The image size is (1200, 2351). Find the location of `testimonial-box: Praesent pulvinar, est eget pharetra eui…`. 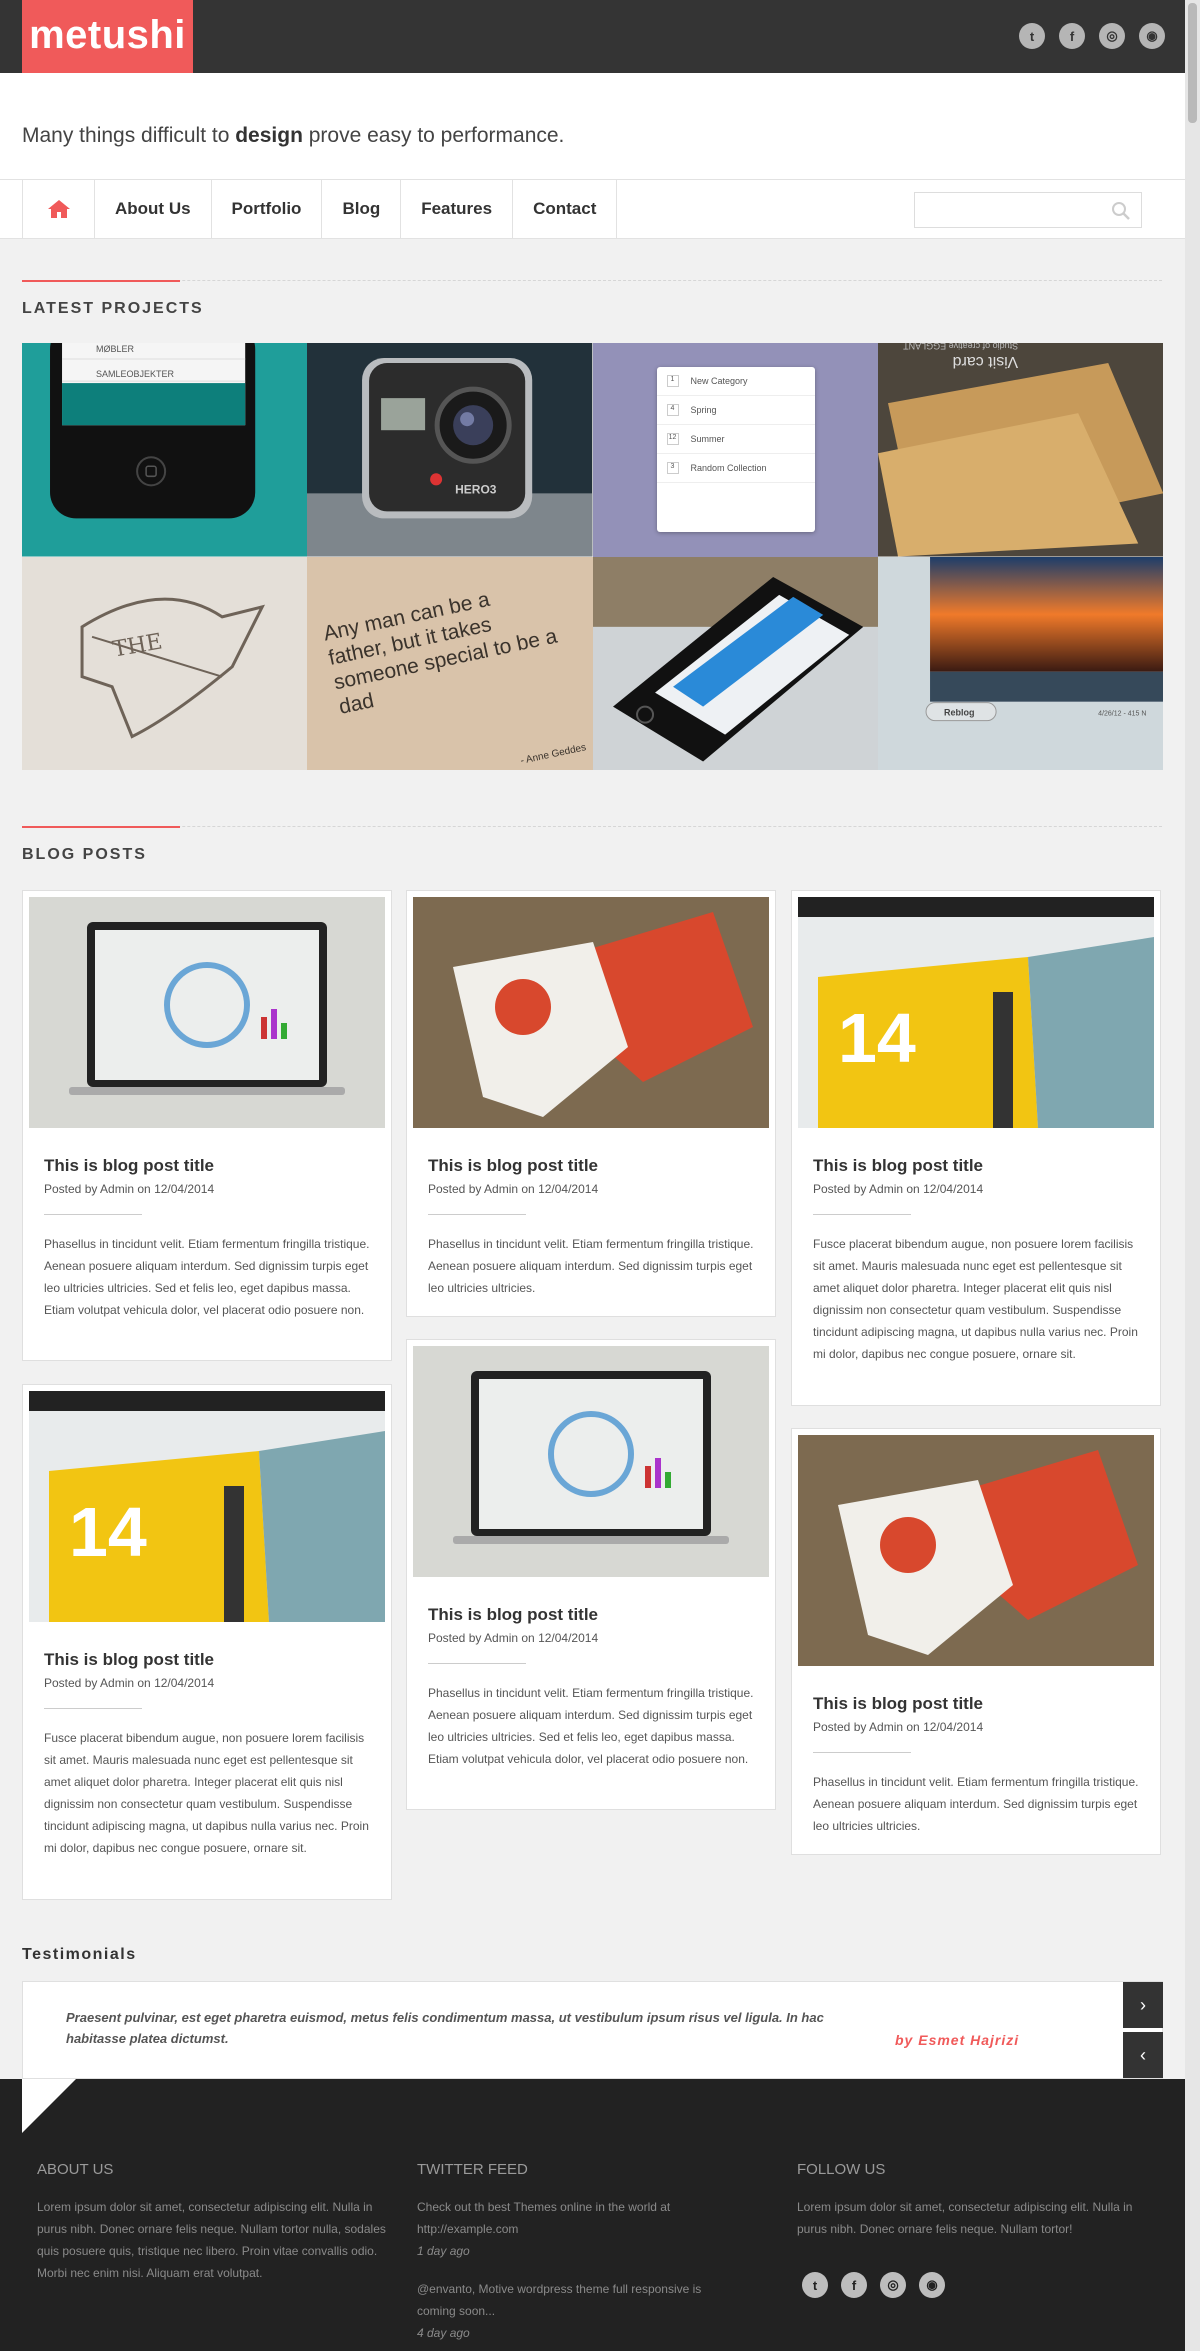

testimonial-box: Praesent pulvinar, est eget pharetra eui… is located at coordinates (592, 2030).